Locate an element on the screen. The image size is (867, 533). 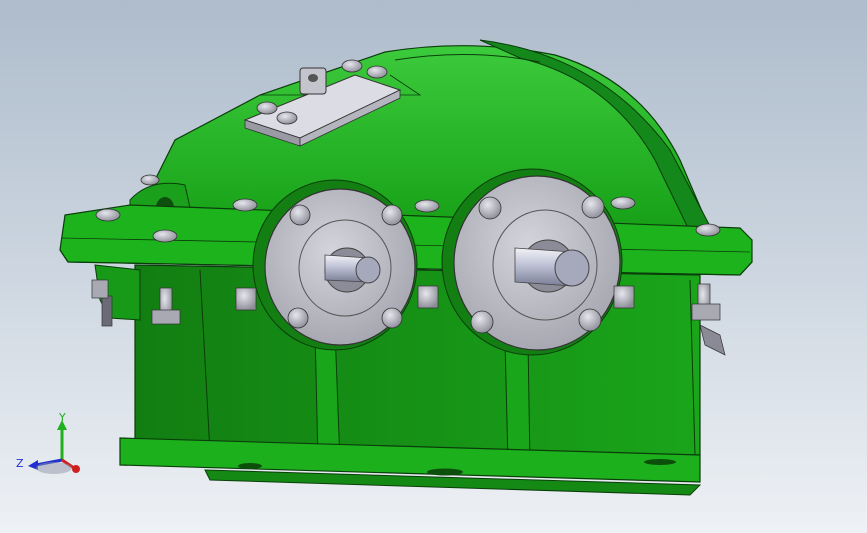
z-axis-label: Z is located at coordinates (20, 463).